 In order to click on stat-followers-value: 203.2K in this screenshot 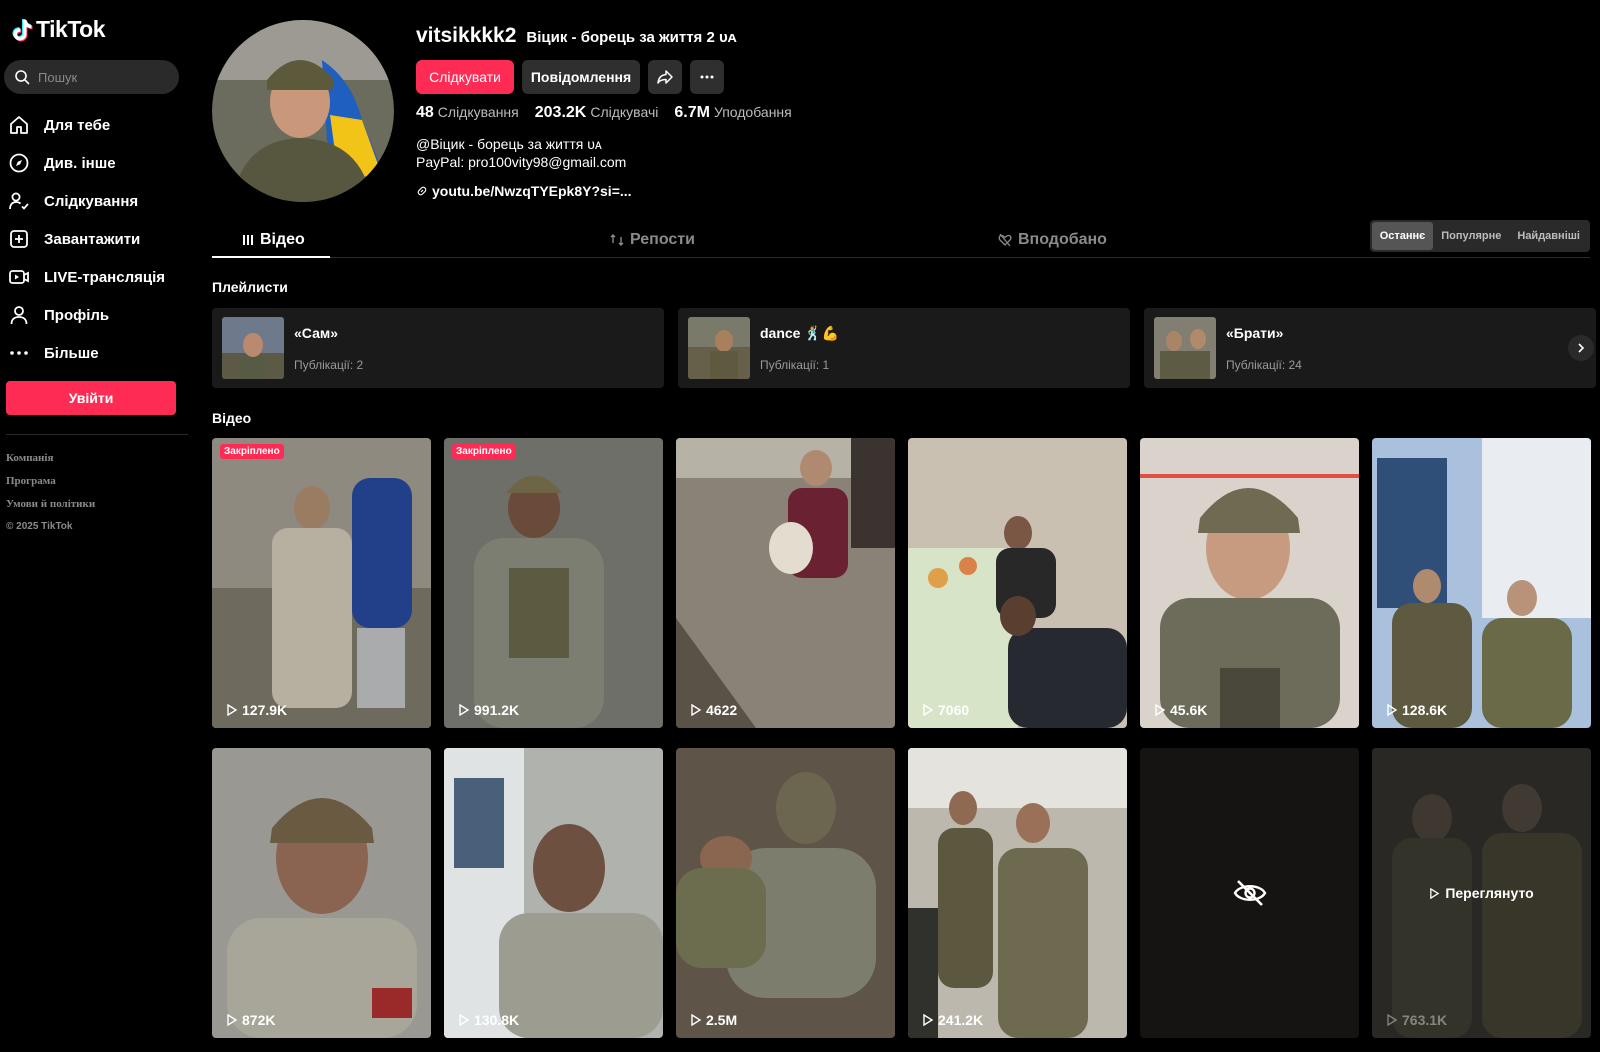, I will do `click(560, 112)`.